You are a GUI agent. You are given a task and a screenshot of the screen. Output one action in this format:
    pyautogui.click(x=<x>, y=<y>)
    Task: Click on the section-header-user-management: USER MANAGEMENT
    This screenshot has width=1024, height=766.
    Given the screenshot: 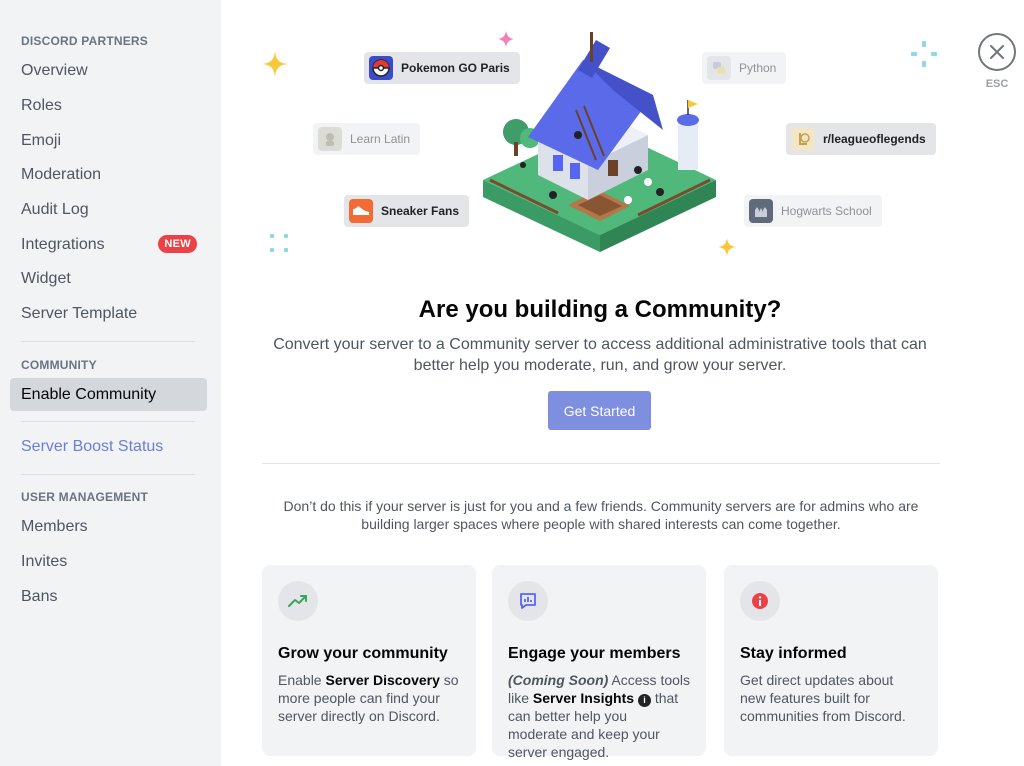 What is the action you would take?
    pyautogui.click(x=85, y=497)
    